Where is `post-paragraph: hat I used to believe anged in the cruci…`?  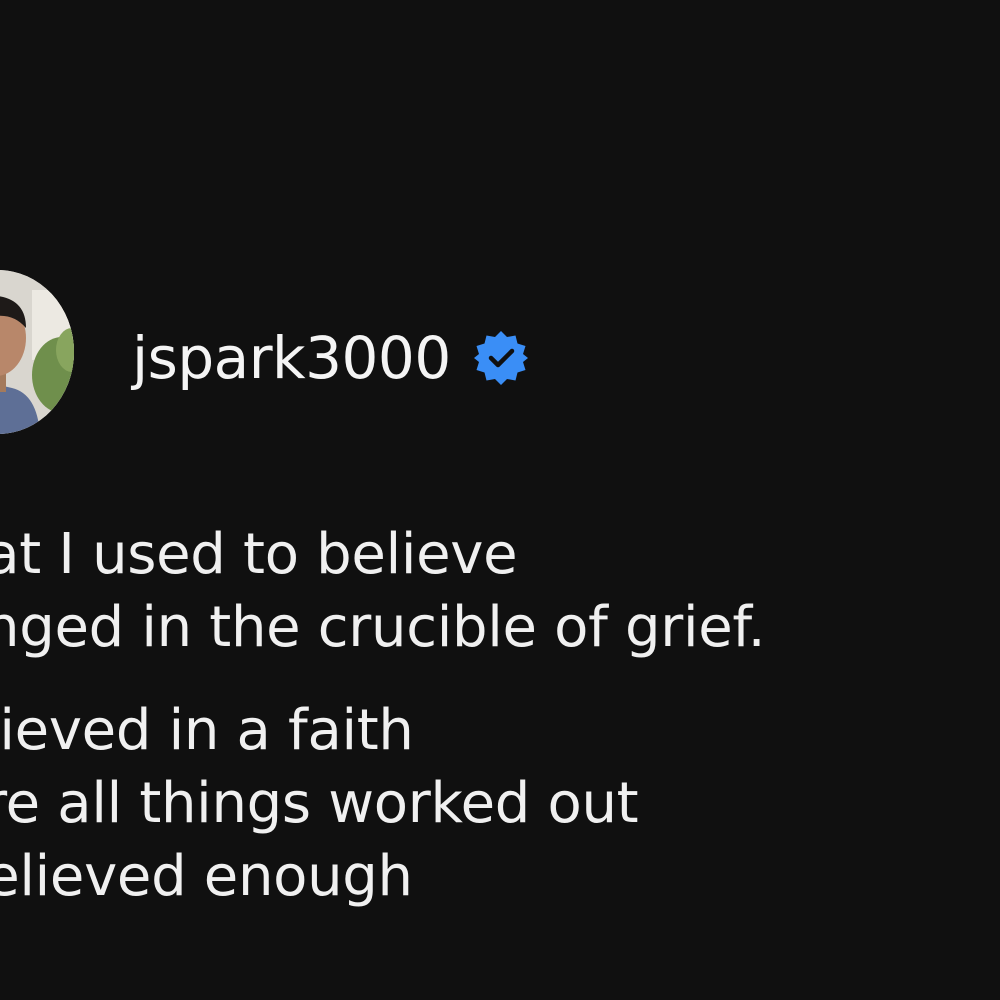
post-paragraph: hat I used to believe anged in the cruci… is located at coordinates (495, 591).